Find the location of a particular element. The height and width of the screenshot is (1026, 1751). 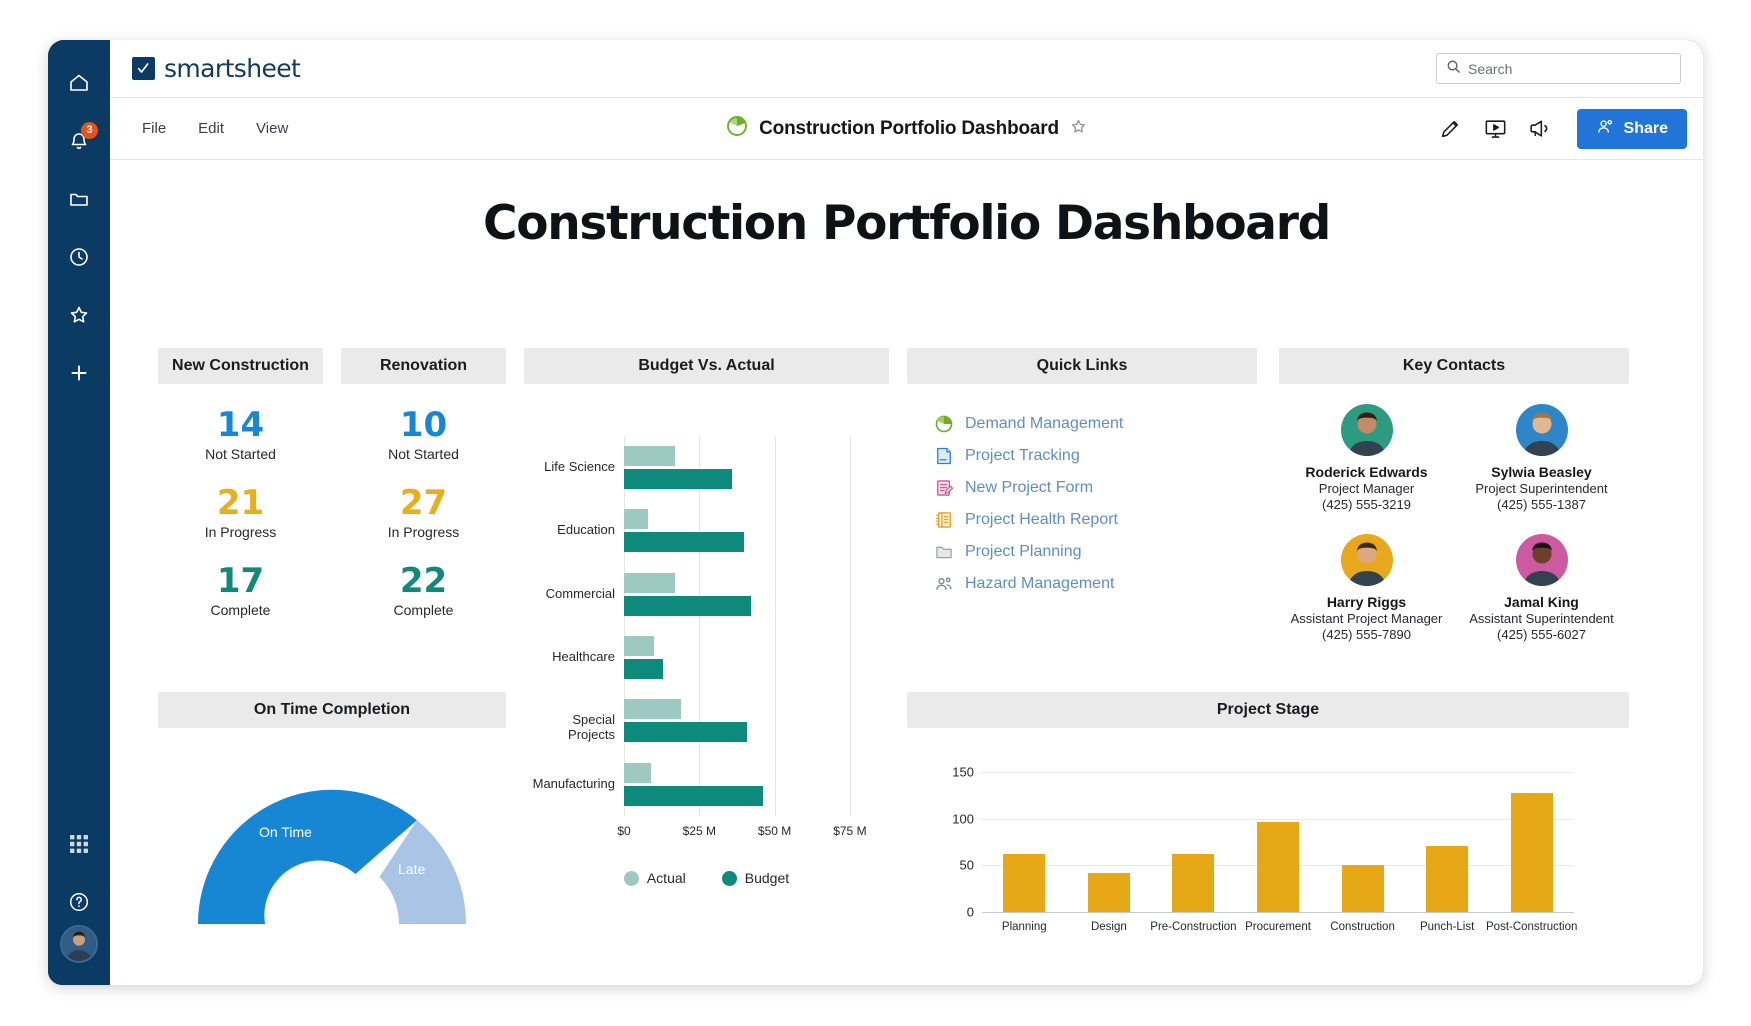

dashboard-title: Construction Portfolio Dashboard is located at coordinates (907, 223).